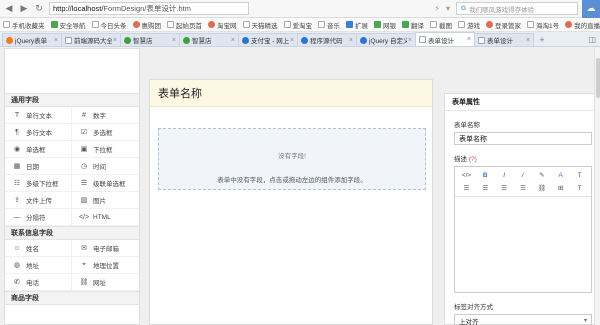  I want to click on field-type-item: ☰ 级联单选框, so click(105, 183).